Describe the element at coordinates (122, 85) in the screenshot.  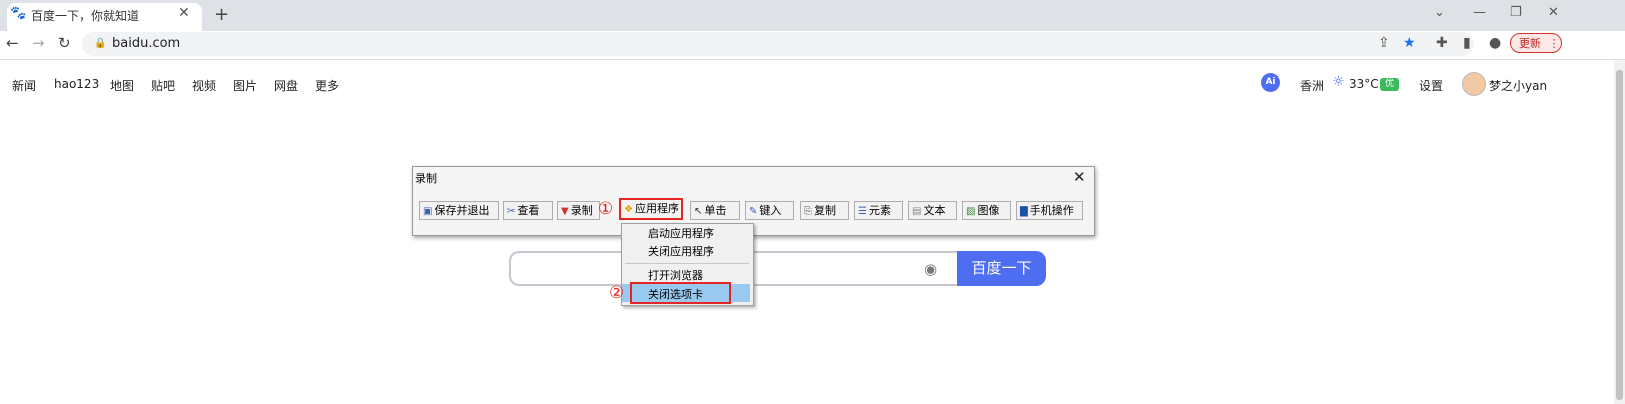
I see `nav-map: 地图` at that location.